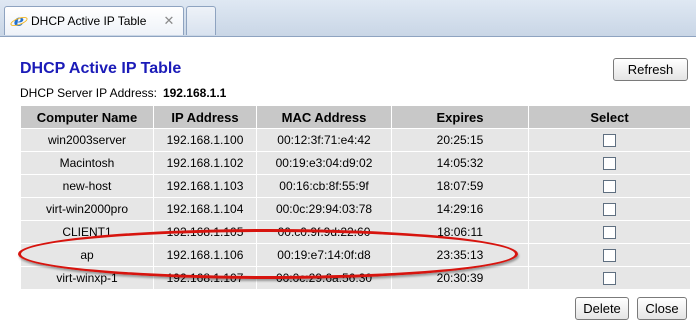 The image size is (696, 333). I want to click on expires-cell: 18:07:59, so click(460, 186).